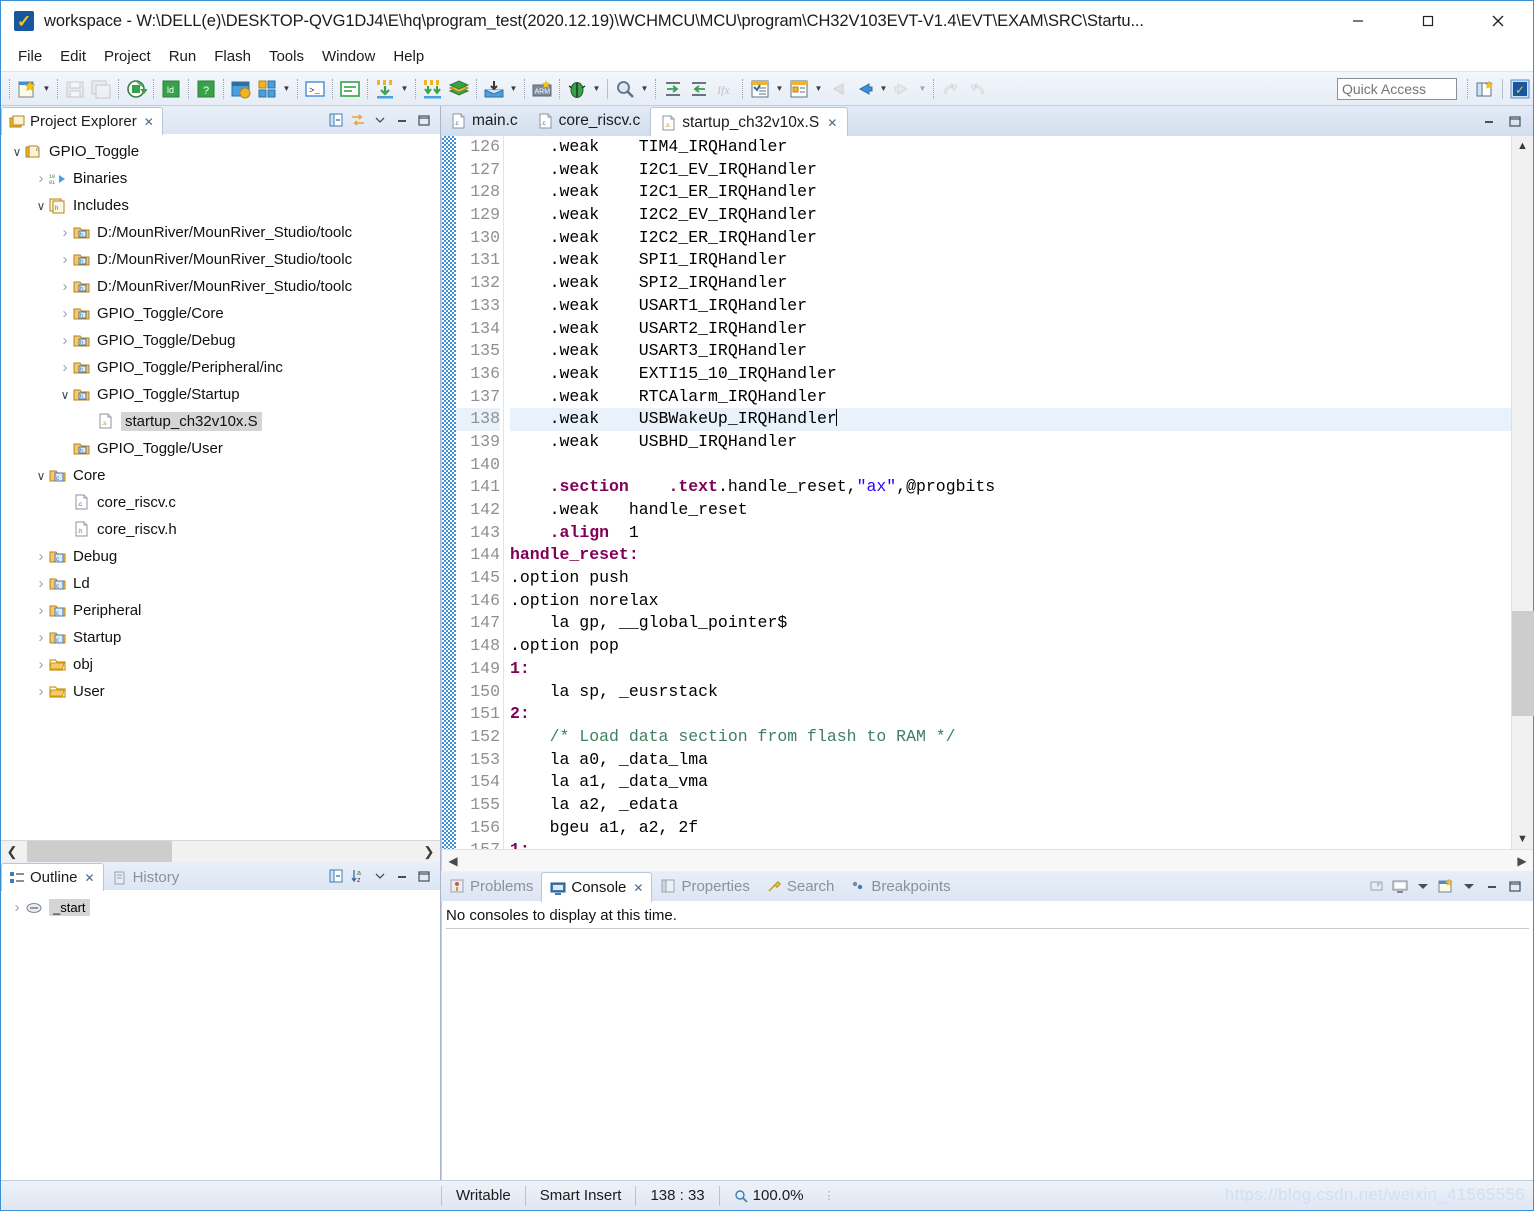  I want to click on tree-item: › c Ld, so click(220, 583).